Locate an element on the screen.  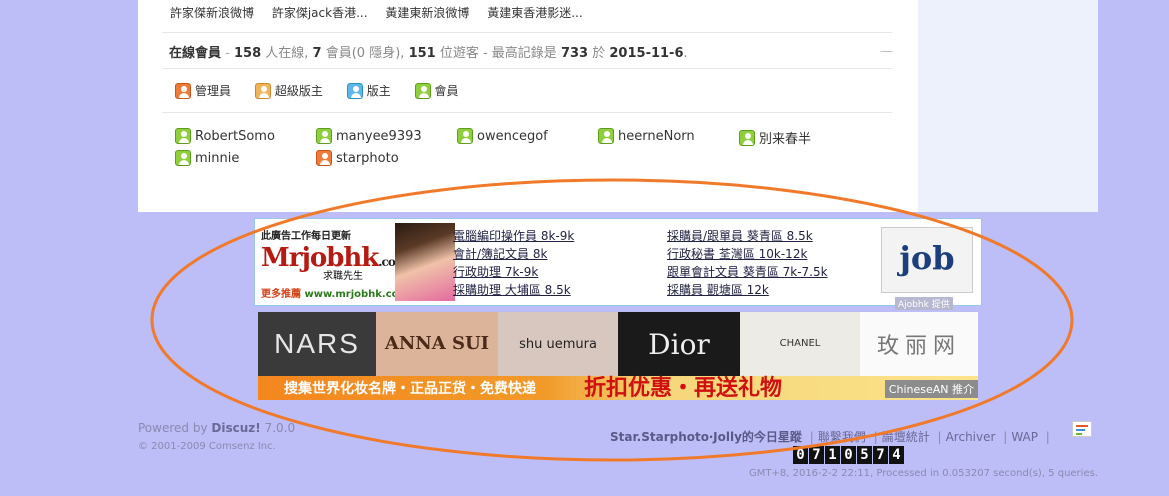
brand-label: shu uemura is located at coordinates (558, 344).